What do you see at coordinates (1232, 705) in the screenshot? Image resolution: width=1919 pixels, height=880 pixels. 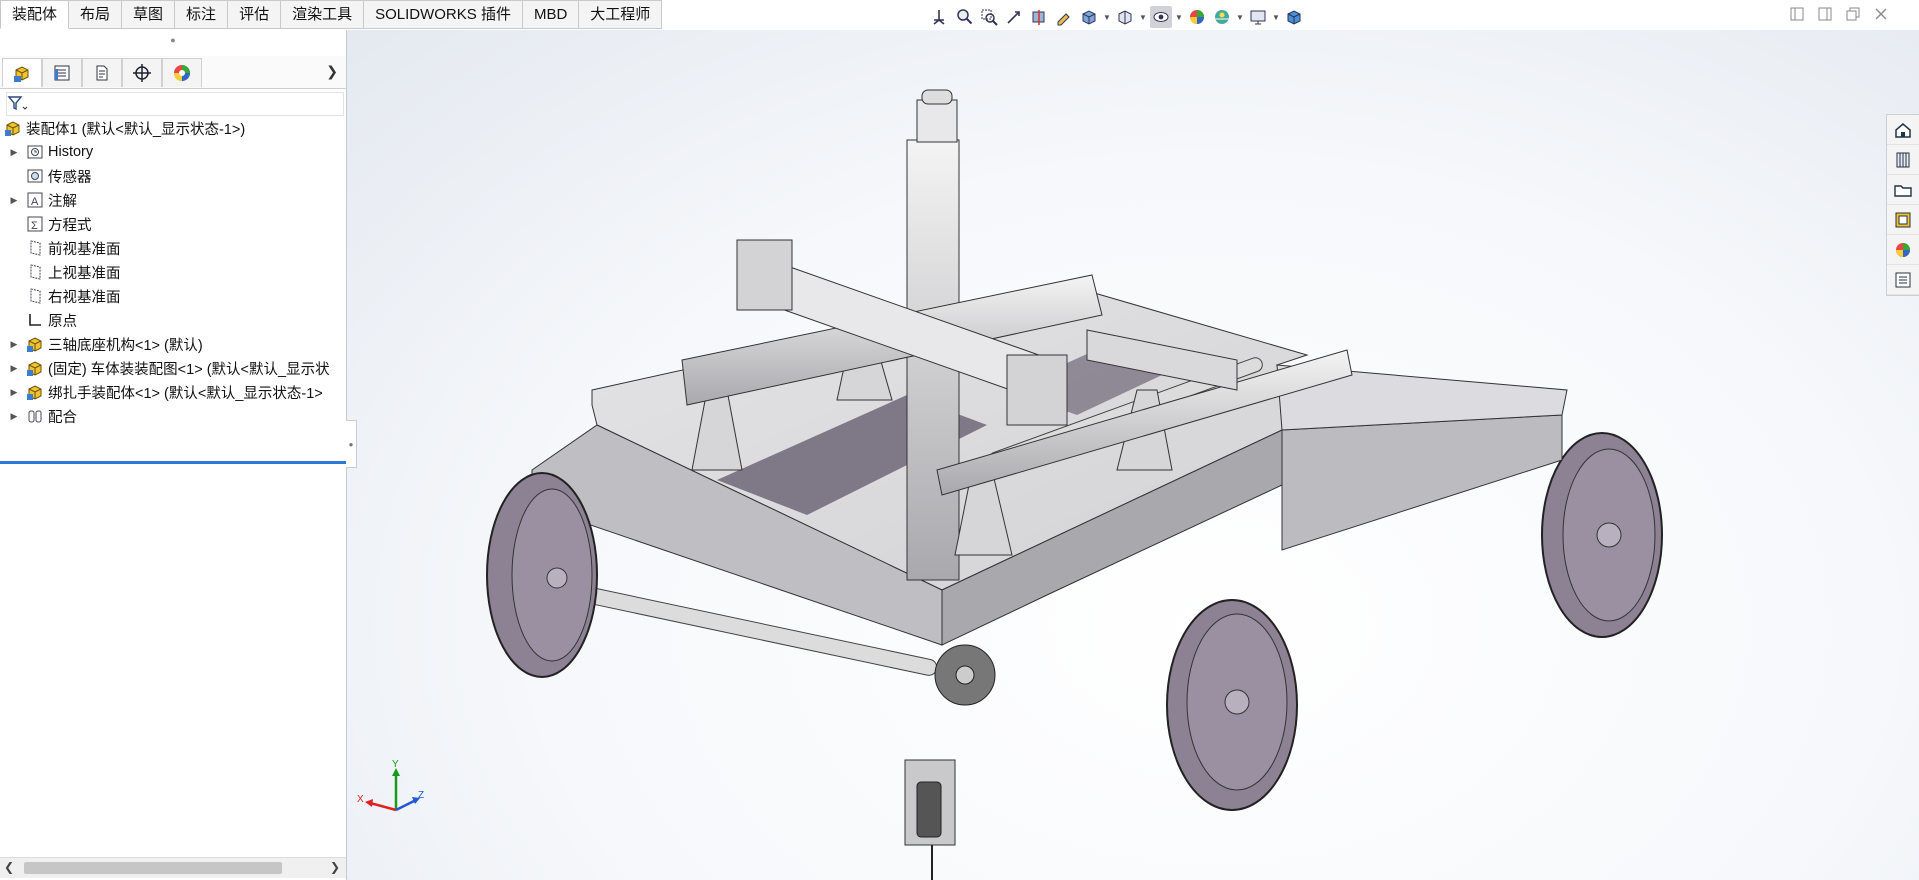 I see `wheel-front-right` at bounding box center [1232, 705].